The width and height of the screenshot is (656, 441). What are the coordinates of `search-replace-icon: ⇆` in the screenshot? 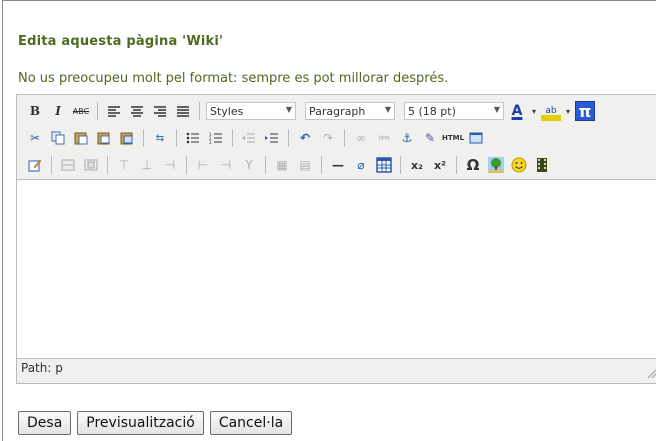 It's located at (160, 138).